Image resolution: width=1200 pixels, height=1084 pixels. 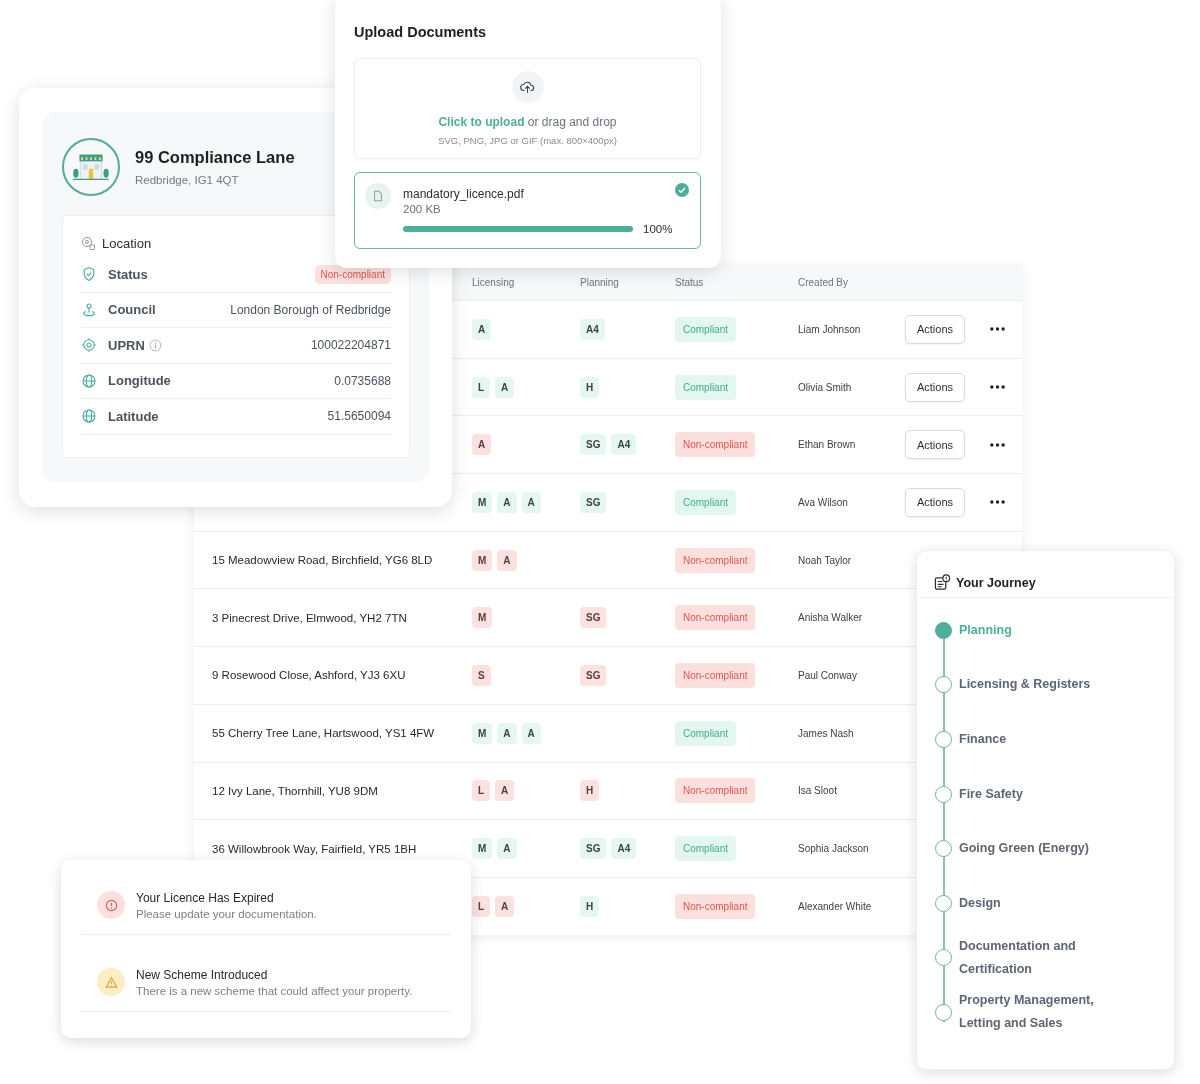 I want to click on detail-label: UPRN, so click(x=126, y=345).